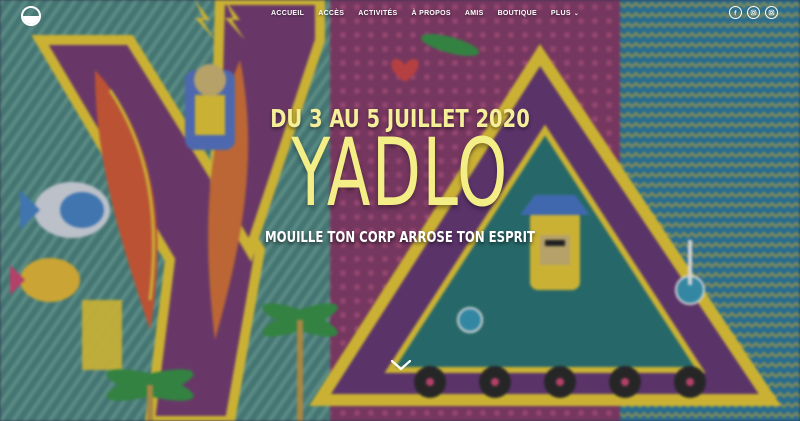  I want to click on nav-item-a-propos: À PROPOS, so click(431, 13).